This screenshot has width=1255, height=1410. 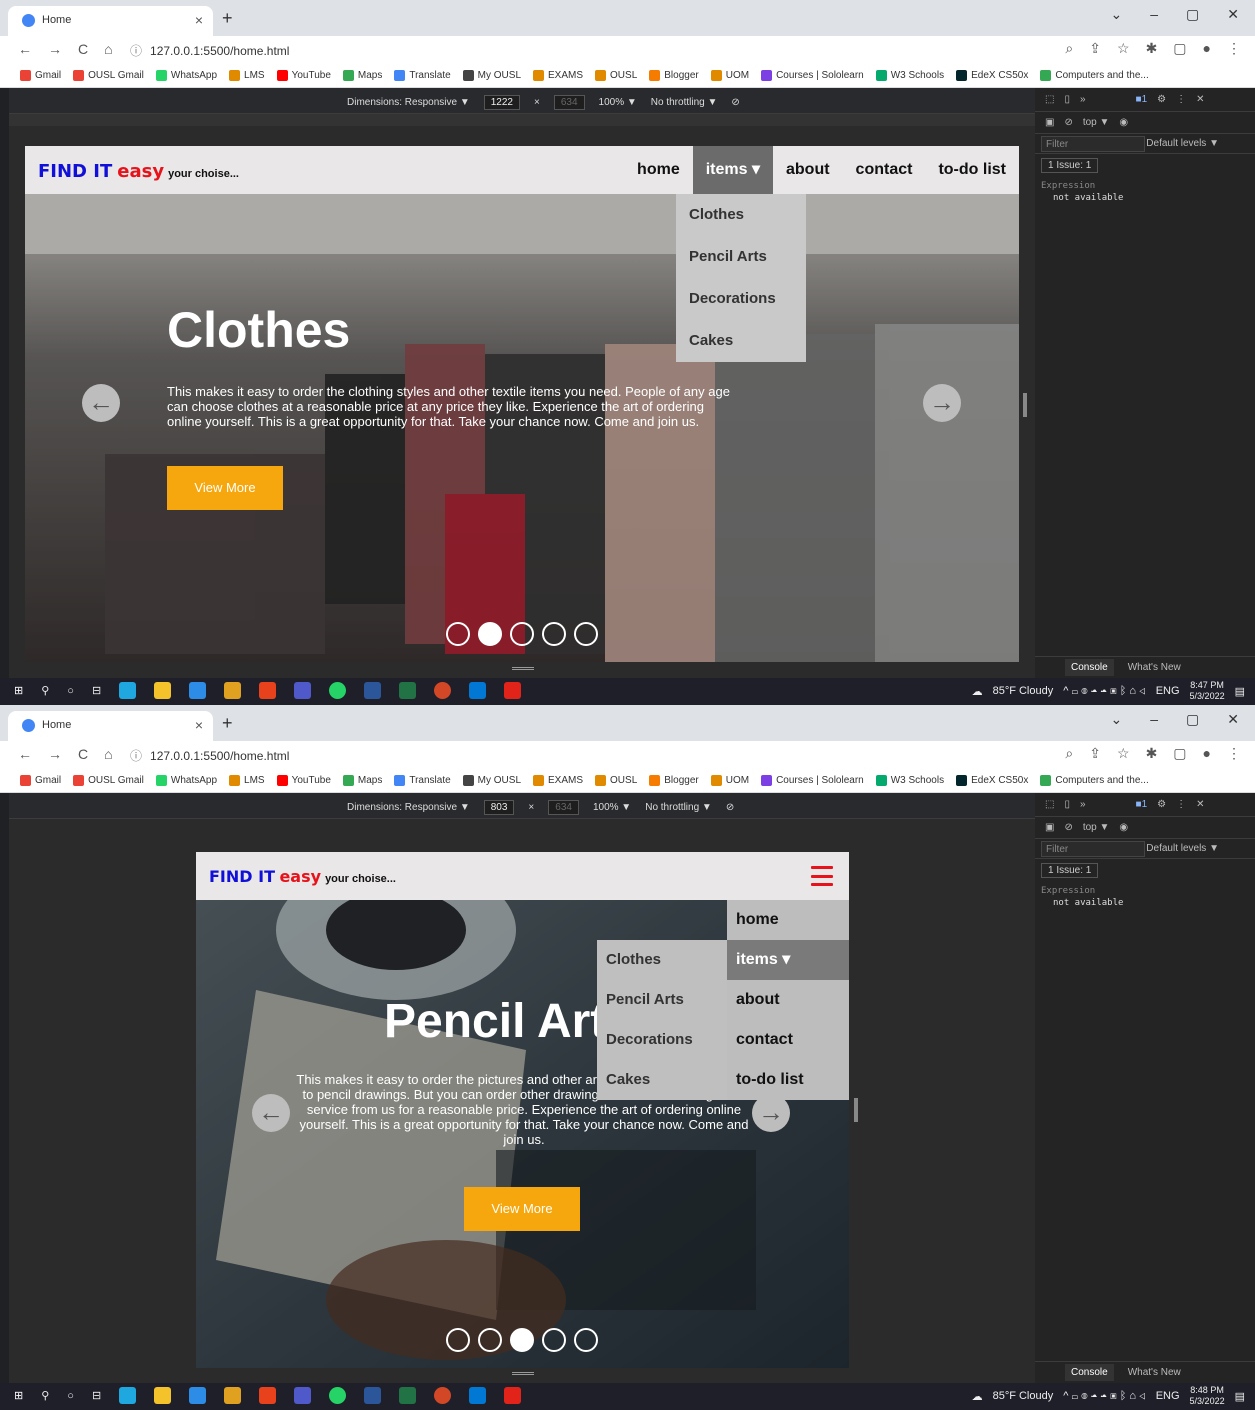 I want to click on bookmark: Maps, so click(x=362, y=780).